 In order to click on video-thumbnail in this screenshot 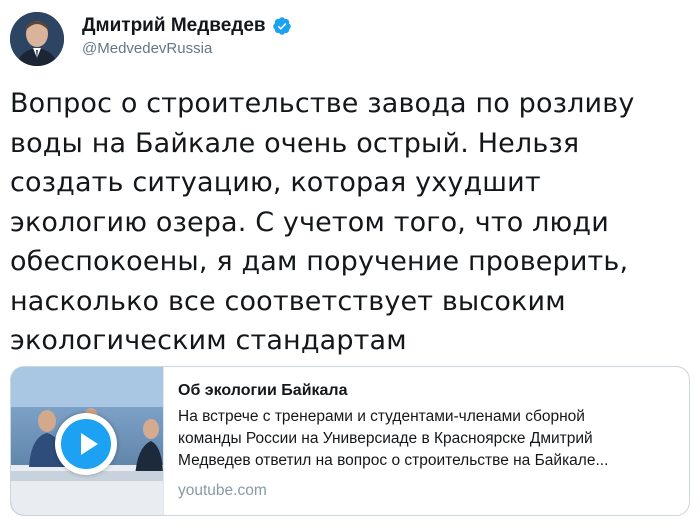, I will do `click(87, 441)`.